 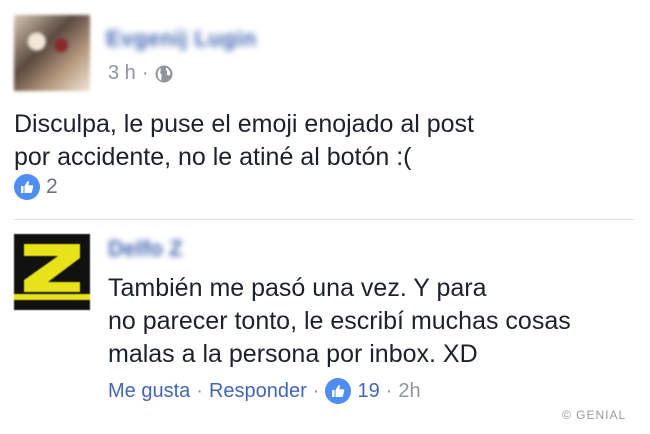 What do you see at coordinates (149, 391) in the screenshot?
I see `like-button: Me gusta` at bounding box center [149, 391].